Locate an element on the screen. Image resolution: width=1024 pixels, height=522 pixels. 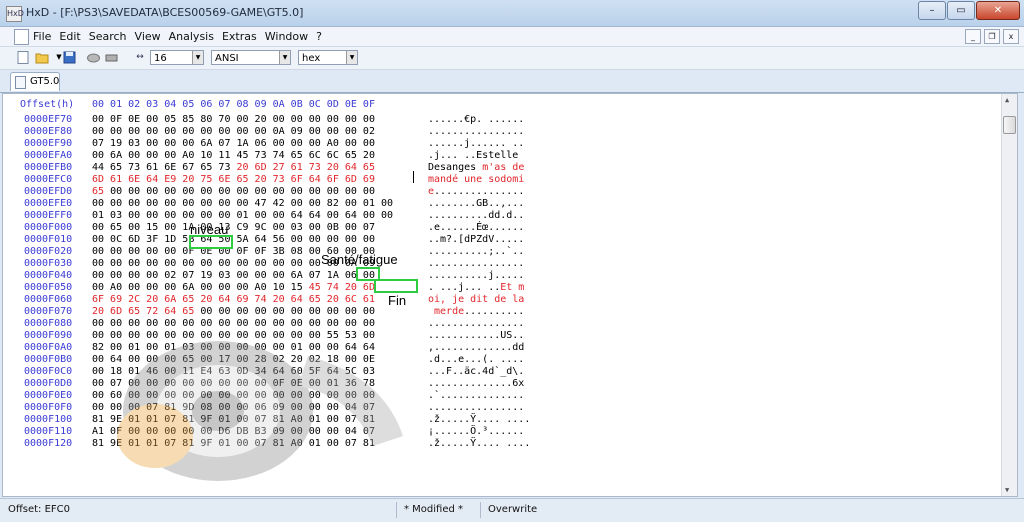
mdi-close-button: x is located at coordinates (1011, 36).